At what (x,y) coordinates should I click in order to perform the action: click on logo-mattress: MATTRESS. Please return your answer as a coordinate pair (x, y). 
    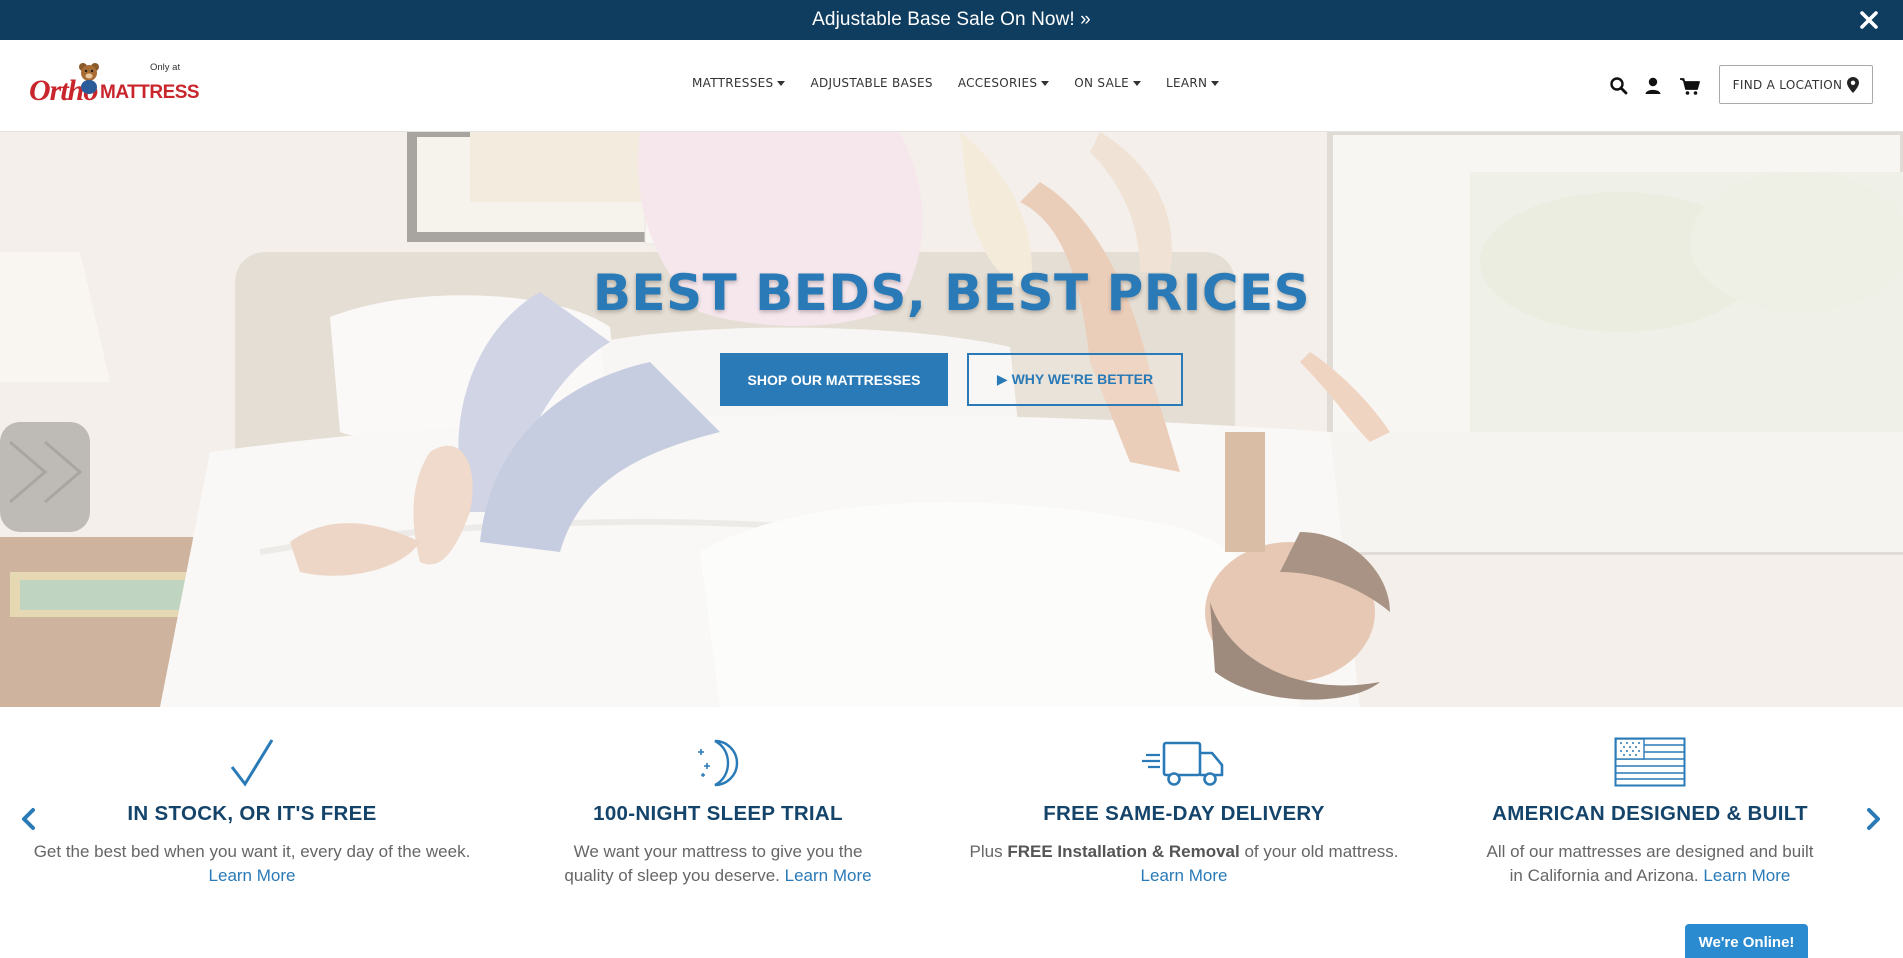
    Looking at the image, I should click on (150, 92).